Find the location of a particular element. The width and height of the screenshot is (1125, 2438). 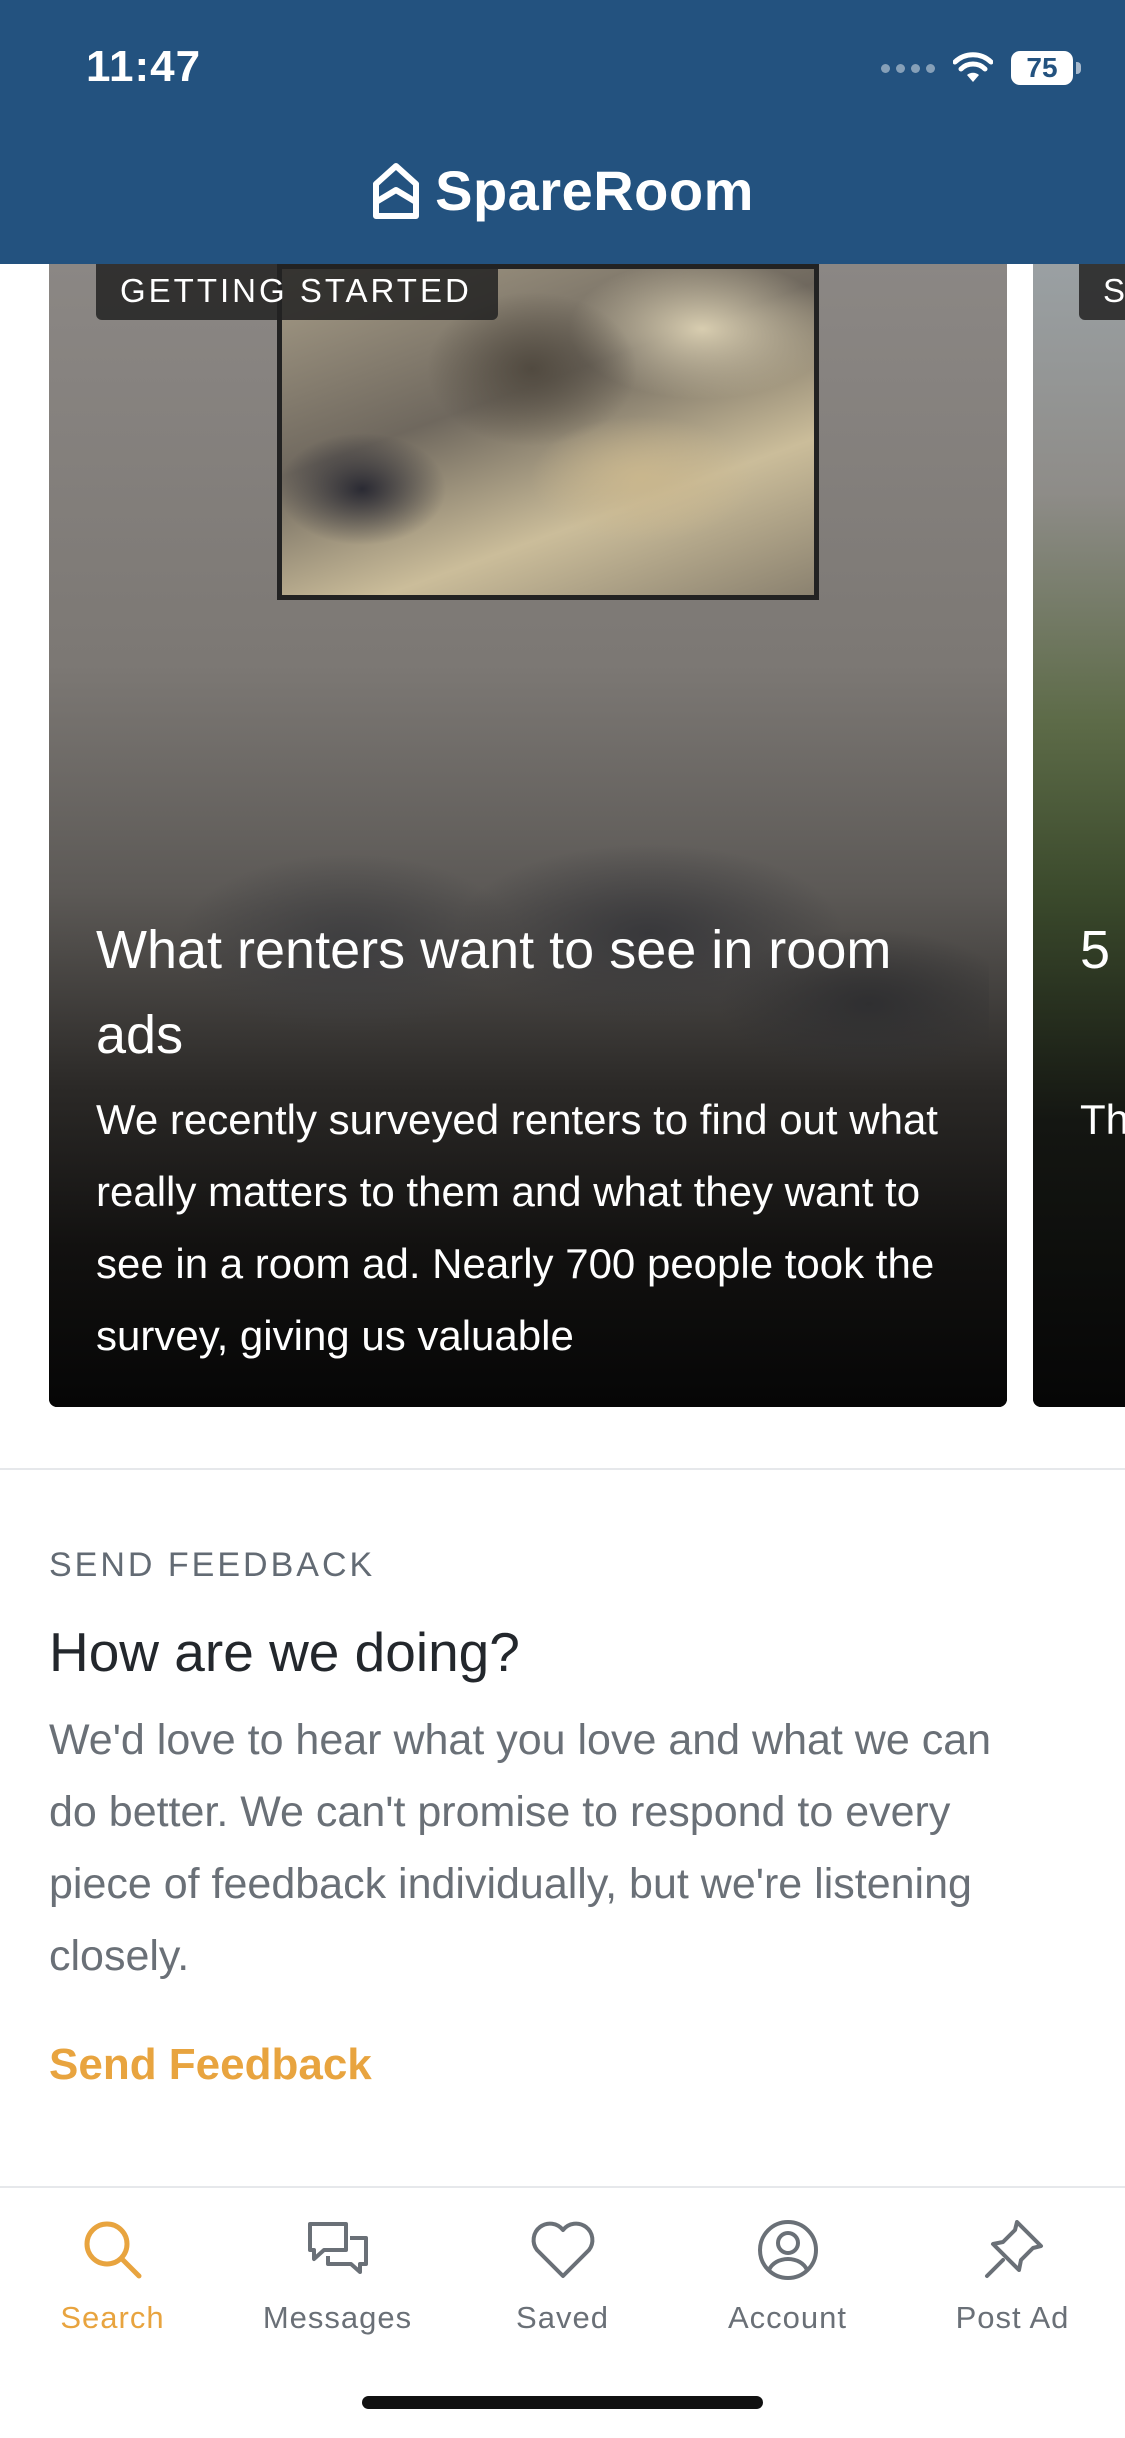

tab-post-ad: Post Ad is located at coordinates (1012, 2275).